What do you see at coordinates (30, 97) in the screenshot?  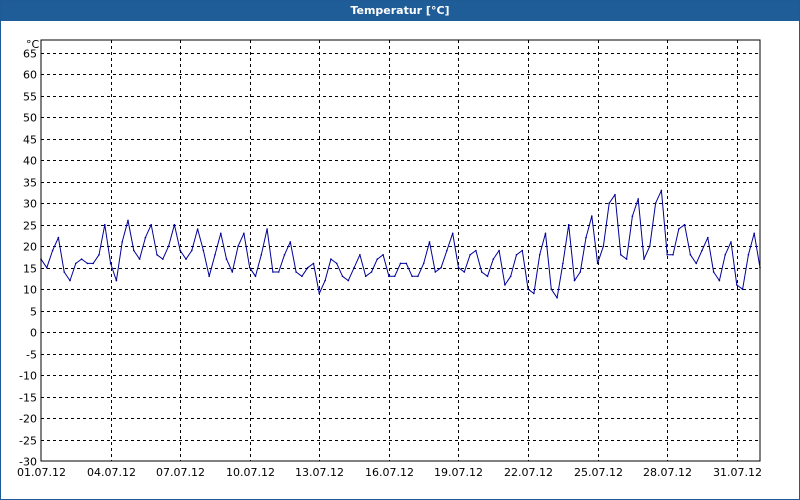 I see `y-tick-label: 55` at bounding box center [30, 97].